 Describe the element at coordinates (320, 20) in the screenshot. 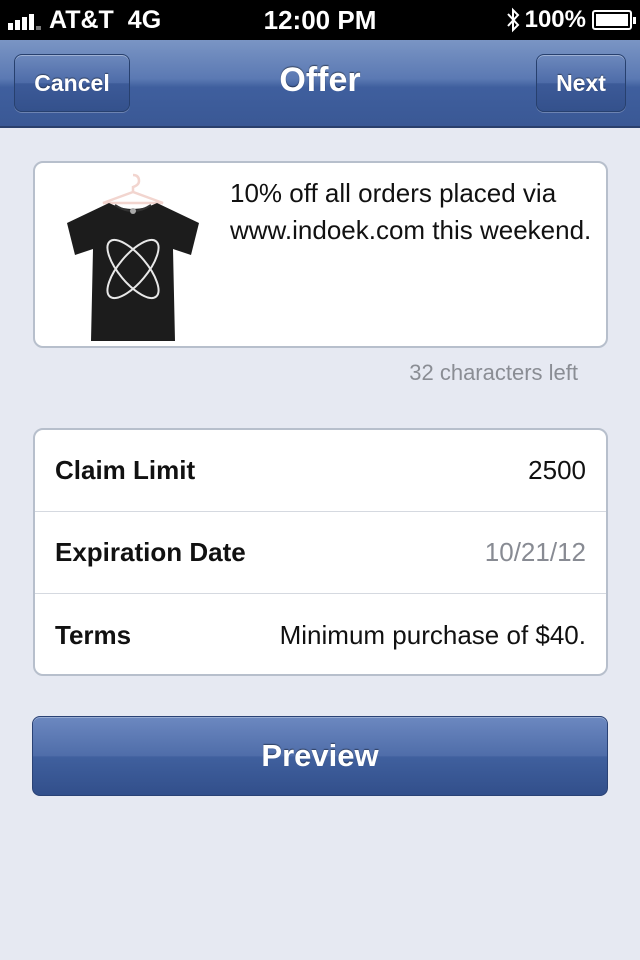

I see `status-bar: AT&T 4G 12:00 PM 100%` at that location.